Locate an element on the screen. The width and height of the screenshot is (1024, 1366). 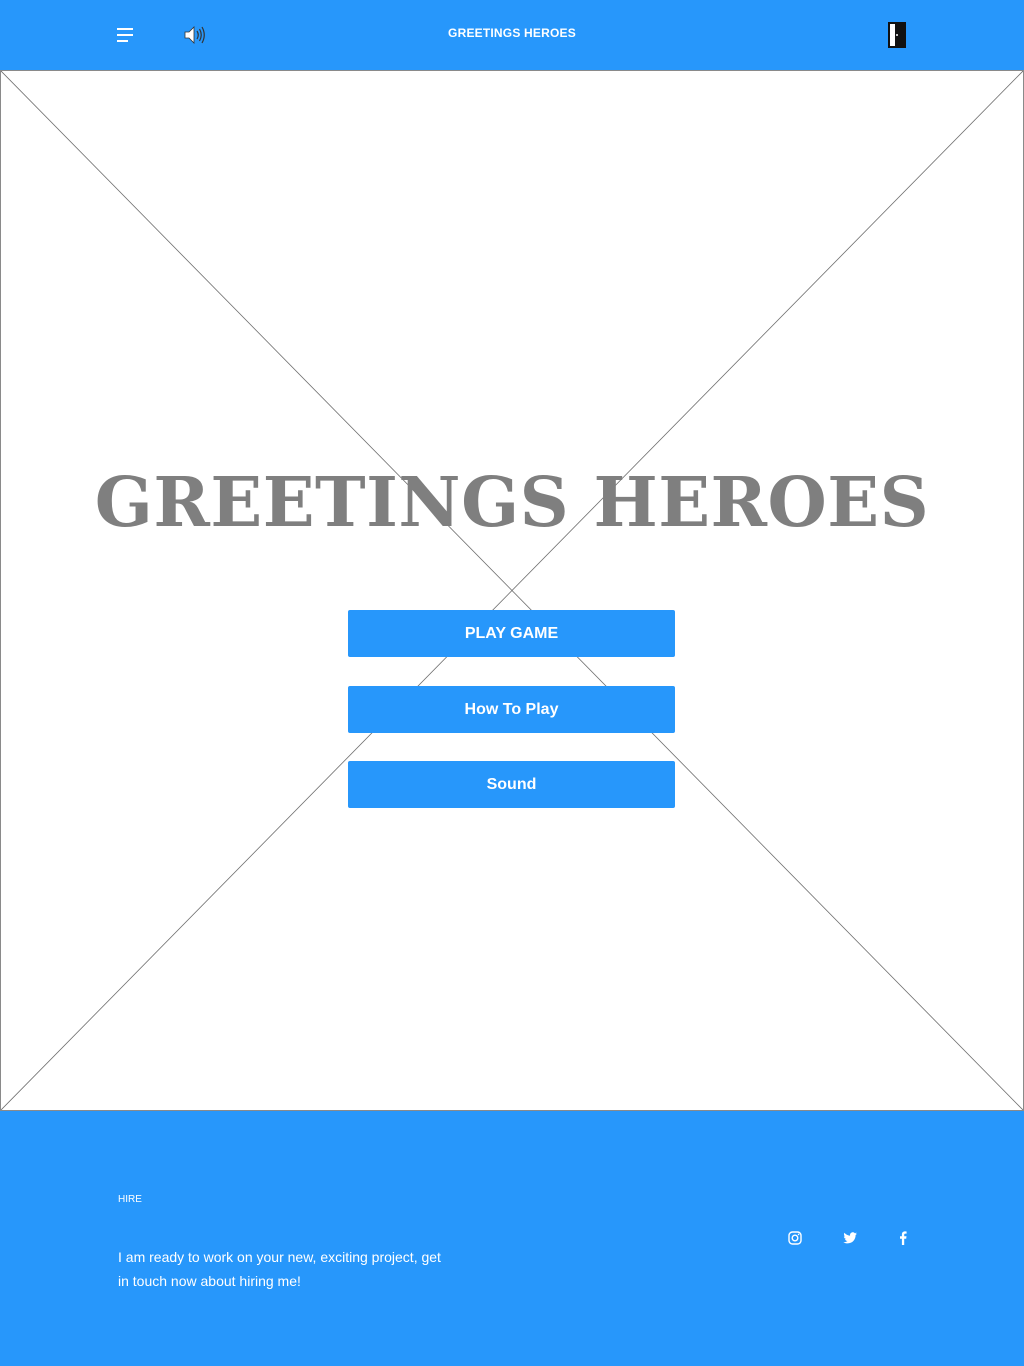
play-game-button: PLAY GAME is located at coordinates (511, 633).